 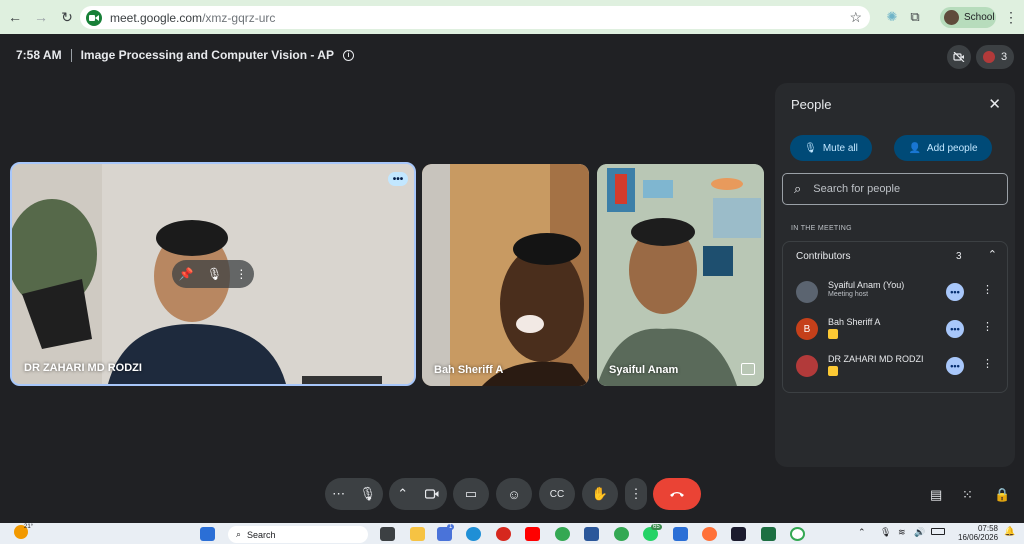 What do you see at coordinates (591, 534) in the screenshot?
I see `store-icon` at bounding box center [591, 534].